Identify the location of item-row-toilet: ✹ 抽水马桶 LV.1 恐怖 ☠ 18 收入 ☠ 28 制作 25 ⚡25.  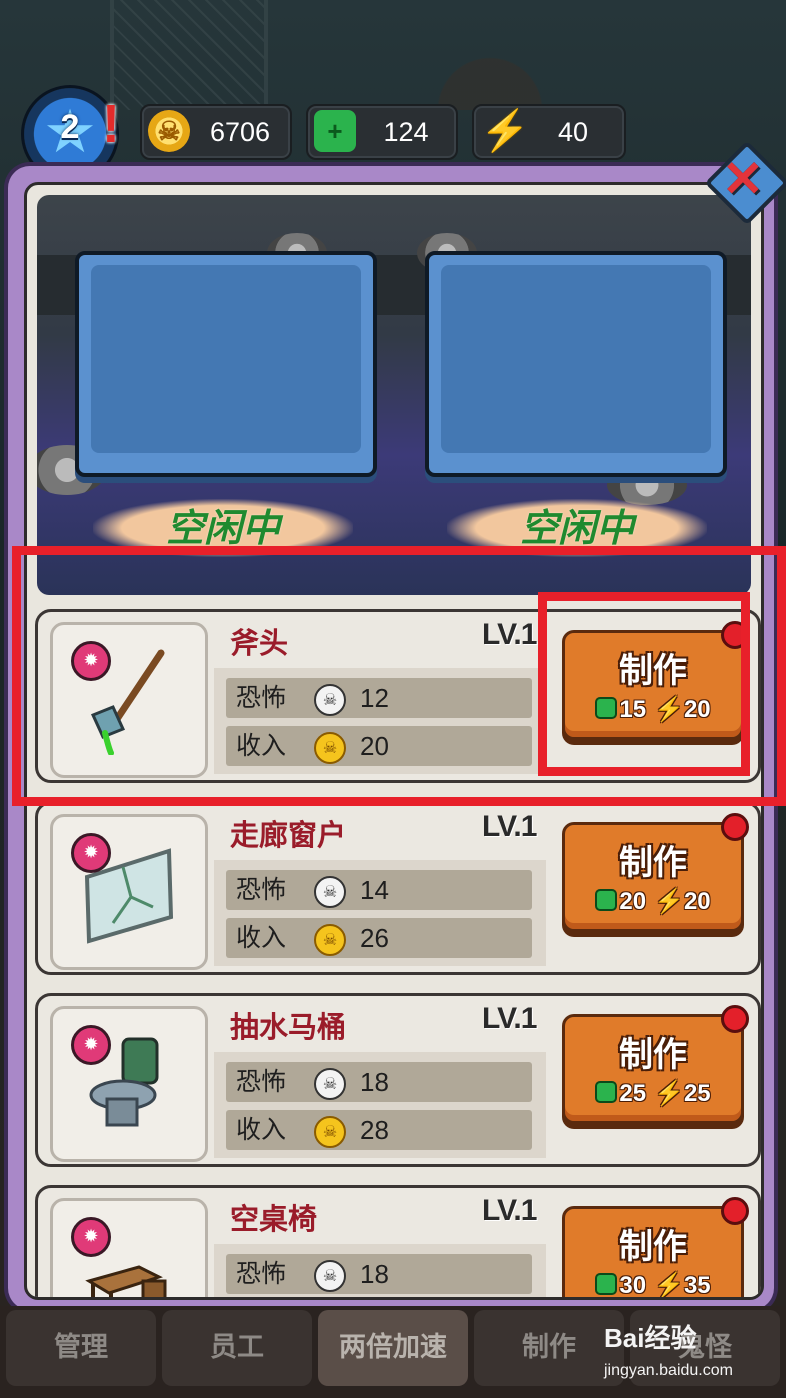
(398, 1080).